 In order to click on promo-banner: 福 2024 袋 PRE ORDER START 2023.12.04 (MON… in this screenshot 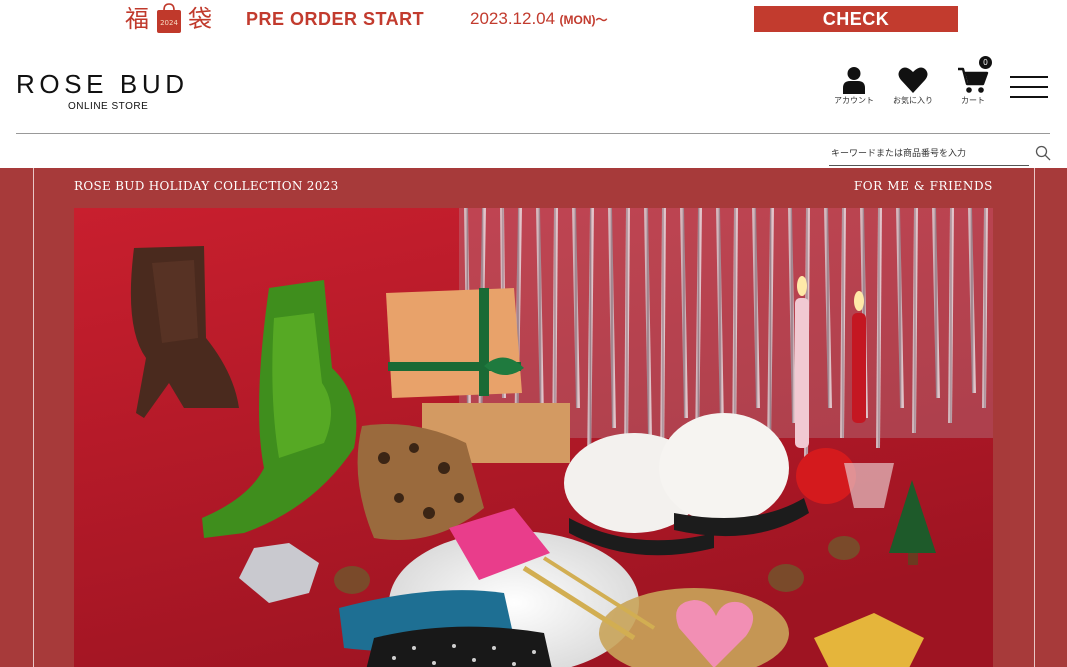, I will do `click(533, 20)`.